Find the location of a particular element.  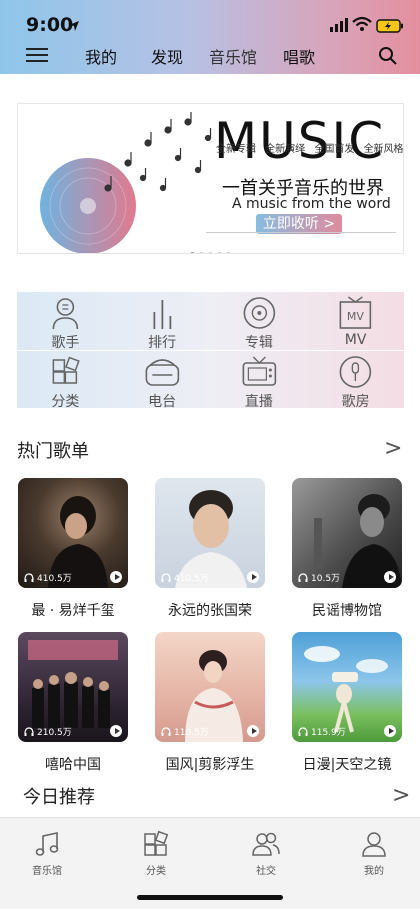

location-arrow-icon is located at coordinates (74, 26).